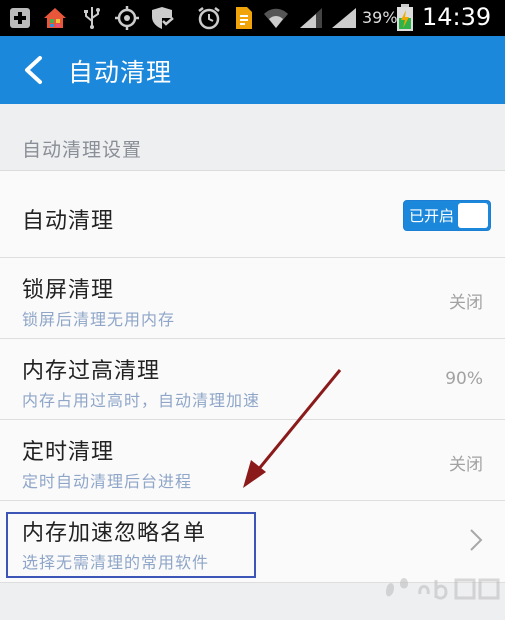 This screenshot has width=505, height=620. What do you see at coordinates (82, 150) in the screenshot?
I see `section-title: 自动清理设置` at bounding box center [82, 150].